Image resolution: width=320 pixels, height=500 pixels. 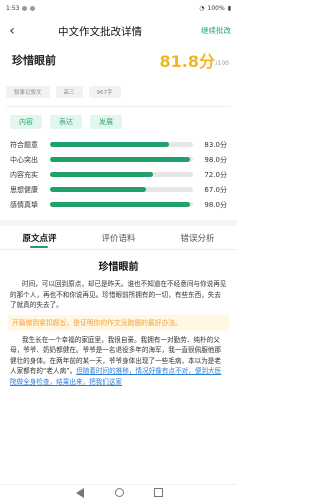 I want to click on essay-tags: 叙事记叙文 高三 967字, so click(x=63, y=92).